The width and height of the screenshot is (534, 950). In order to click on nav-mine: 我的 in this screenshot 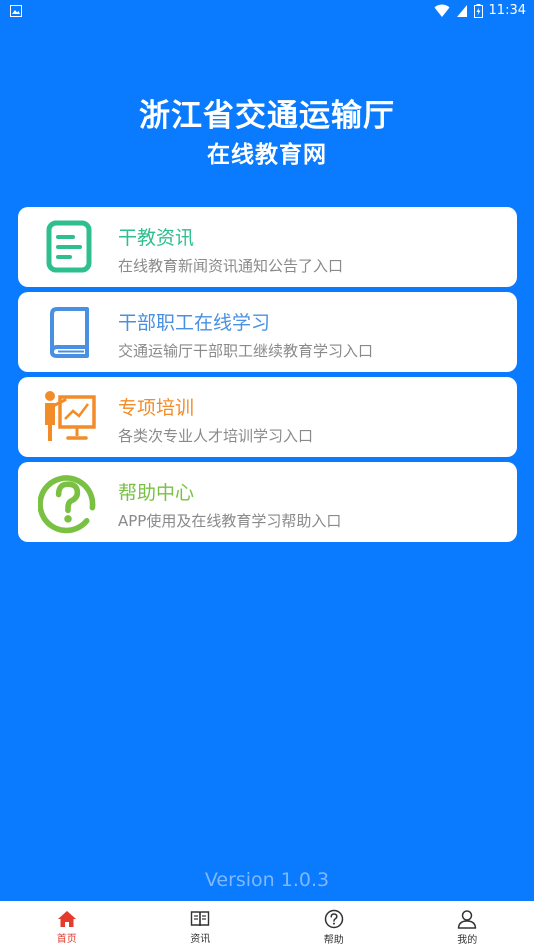, I will do `click(467, 925)`.